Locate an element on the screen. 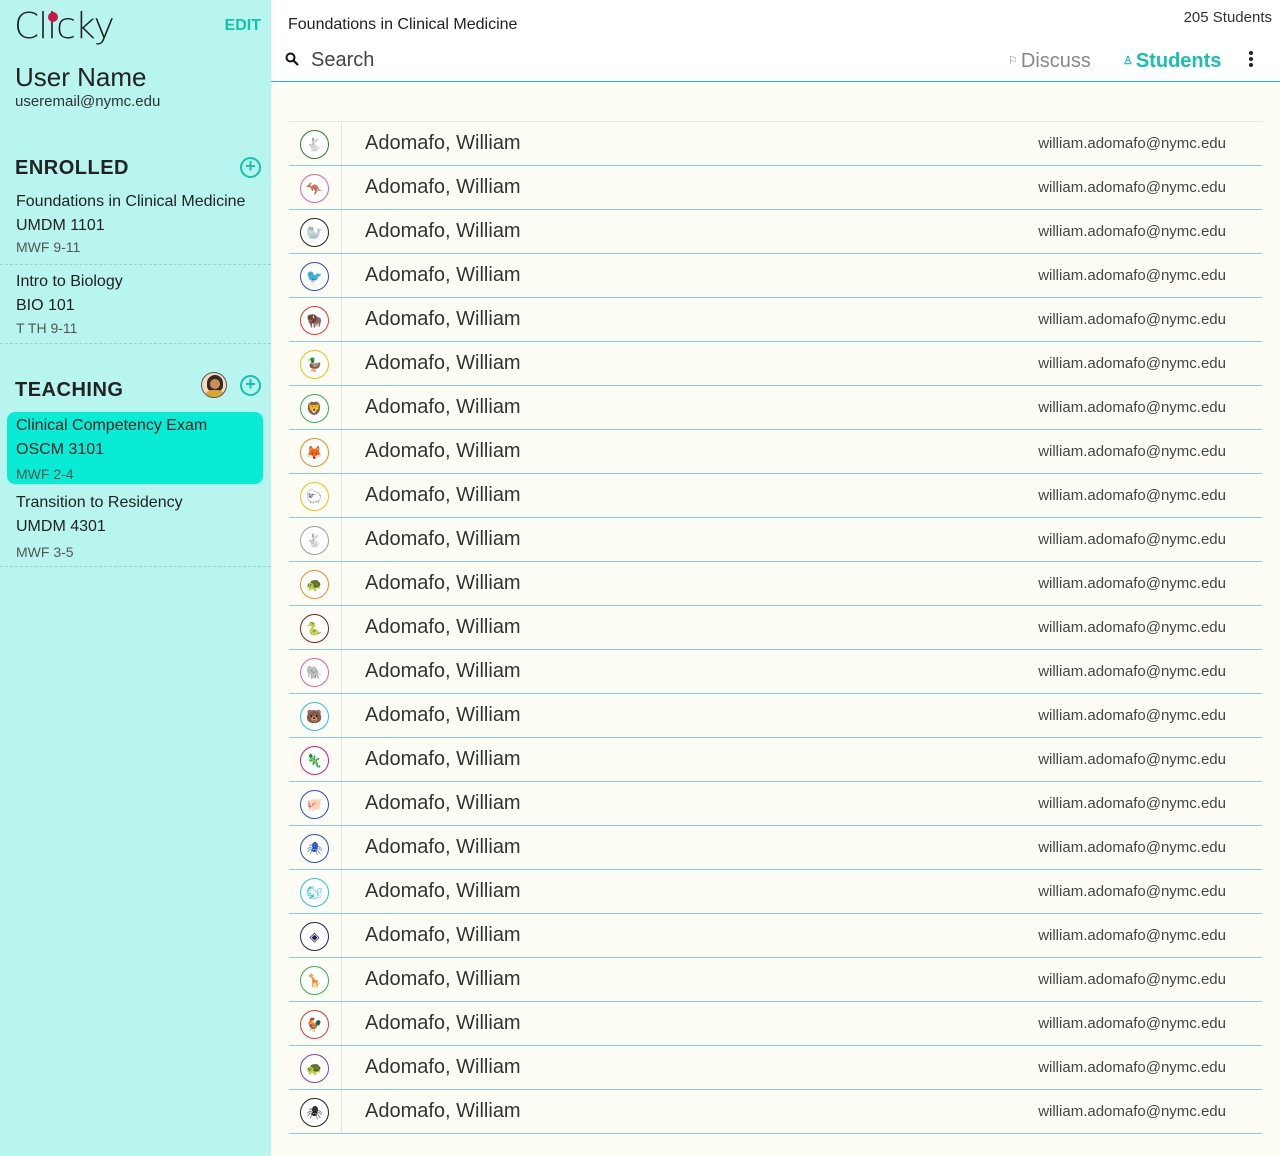 This screenshot has width=1280, height=1156. course-title: Intro to Biology is located at coordinates (69, 281).